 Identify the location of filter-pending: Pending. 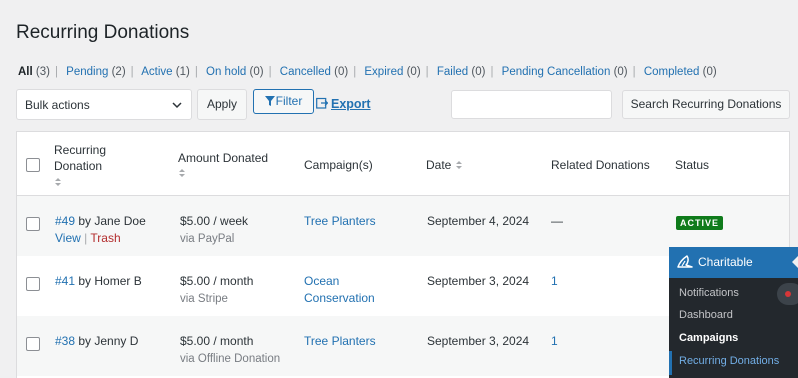
(87, 72).